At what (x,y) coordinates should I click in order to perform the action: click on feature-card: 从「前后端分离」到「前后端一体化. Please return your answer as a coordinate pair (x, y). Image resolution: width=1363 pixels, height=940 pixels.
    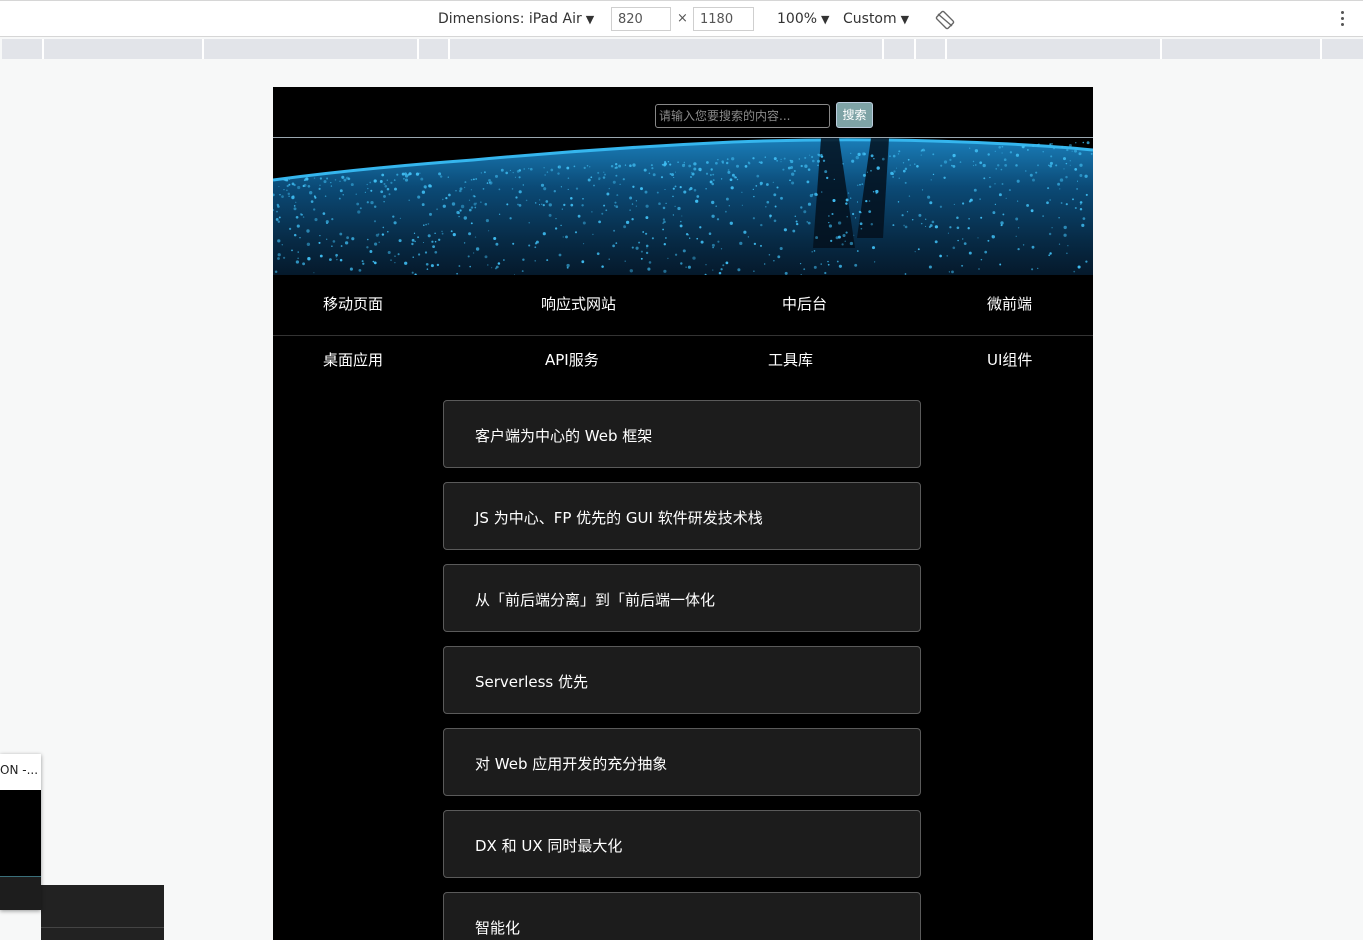
    Looking at the image, I should click on (682, 598).